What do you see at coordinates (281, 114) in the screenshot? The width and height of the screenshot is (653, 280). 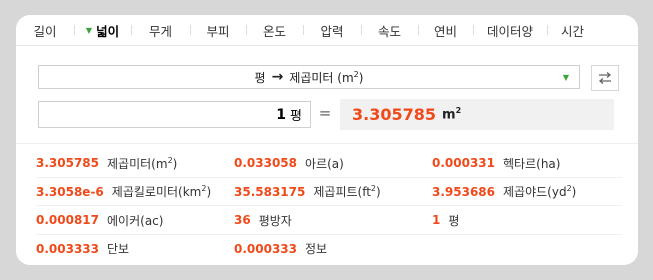 I see `input-number: 1` at bounding box center [281, 114].